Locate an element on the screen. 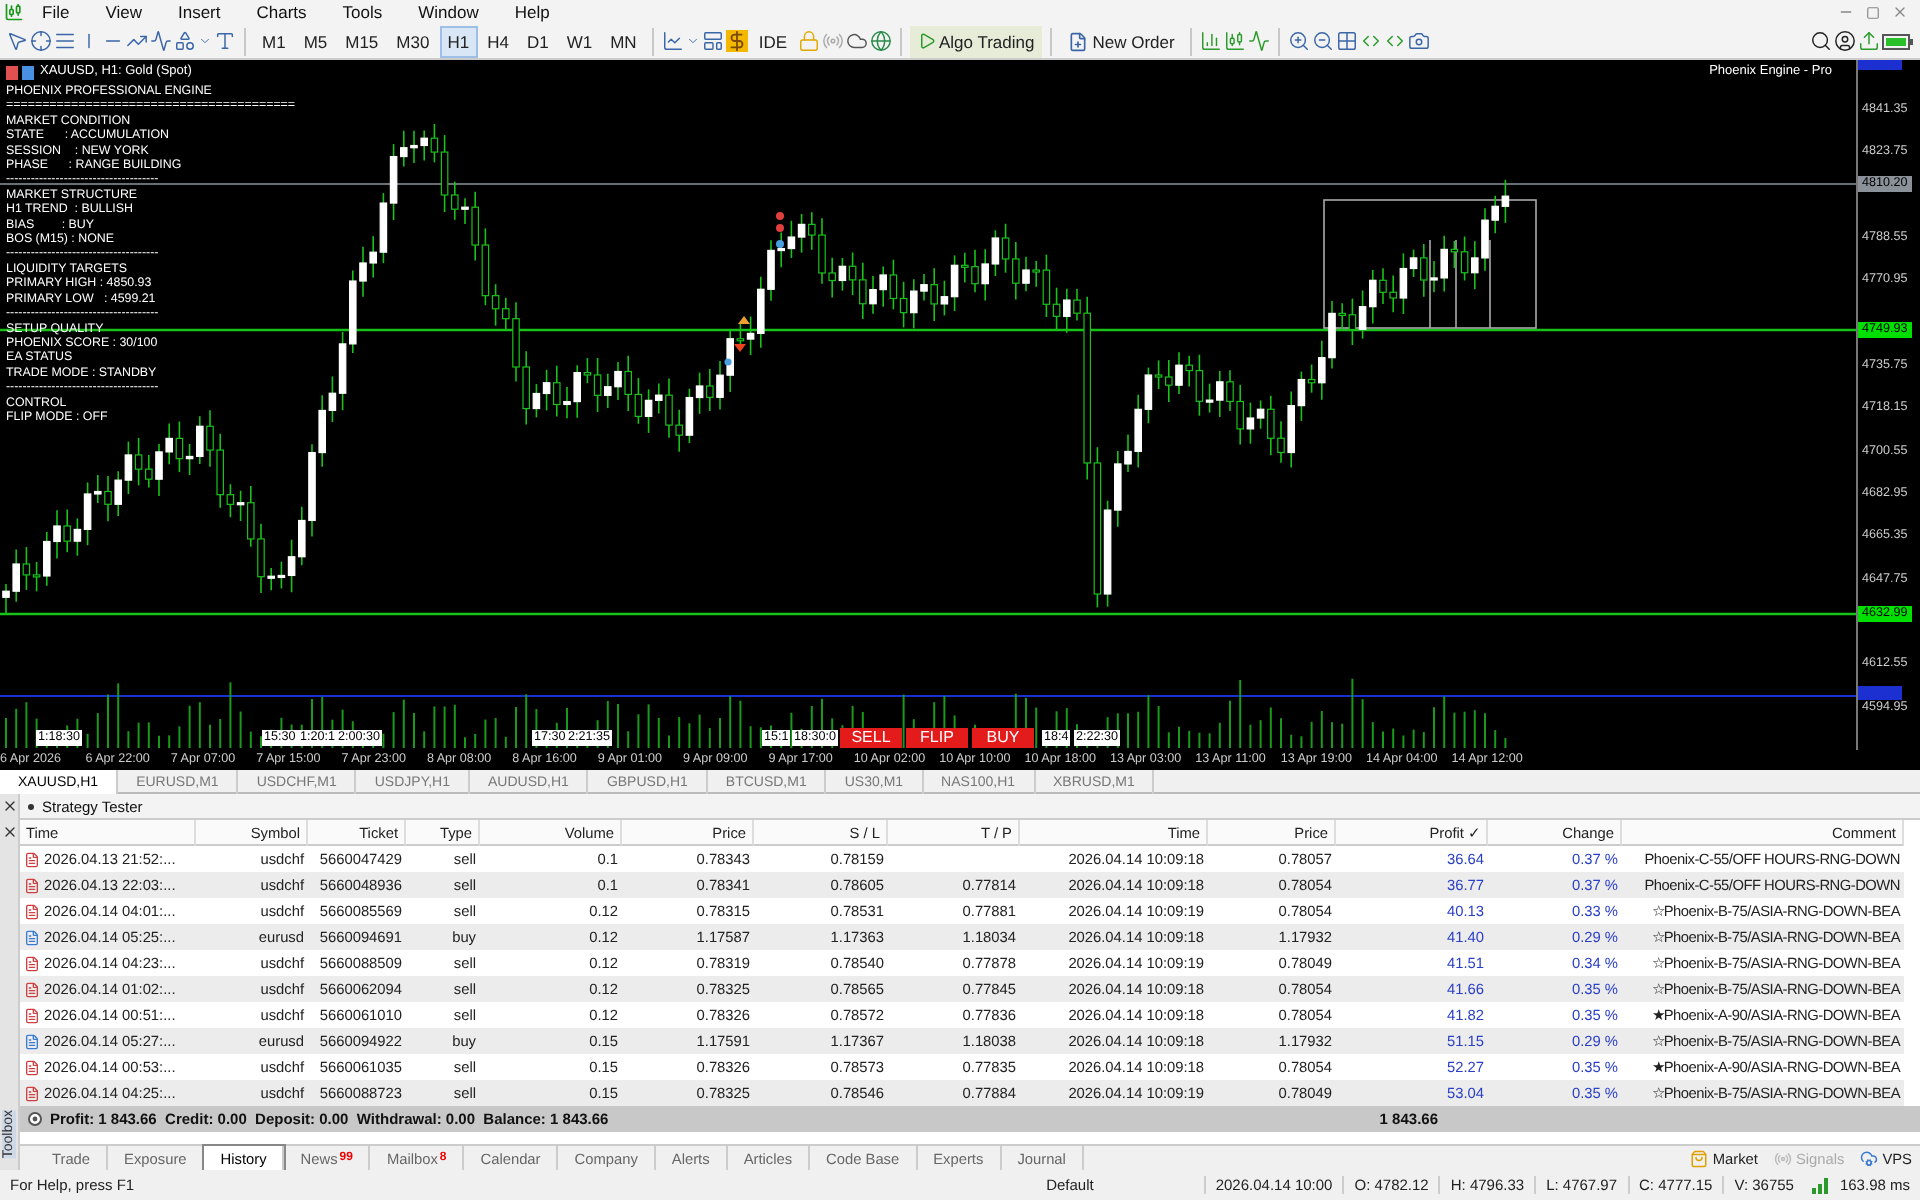 The width and height of the screenshot is (1920, 1200). ide-button: IDE is located at coordinates (772, 41).